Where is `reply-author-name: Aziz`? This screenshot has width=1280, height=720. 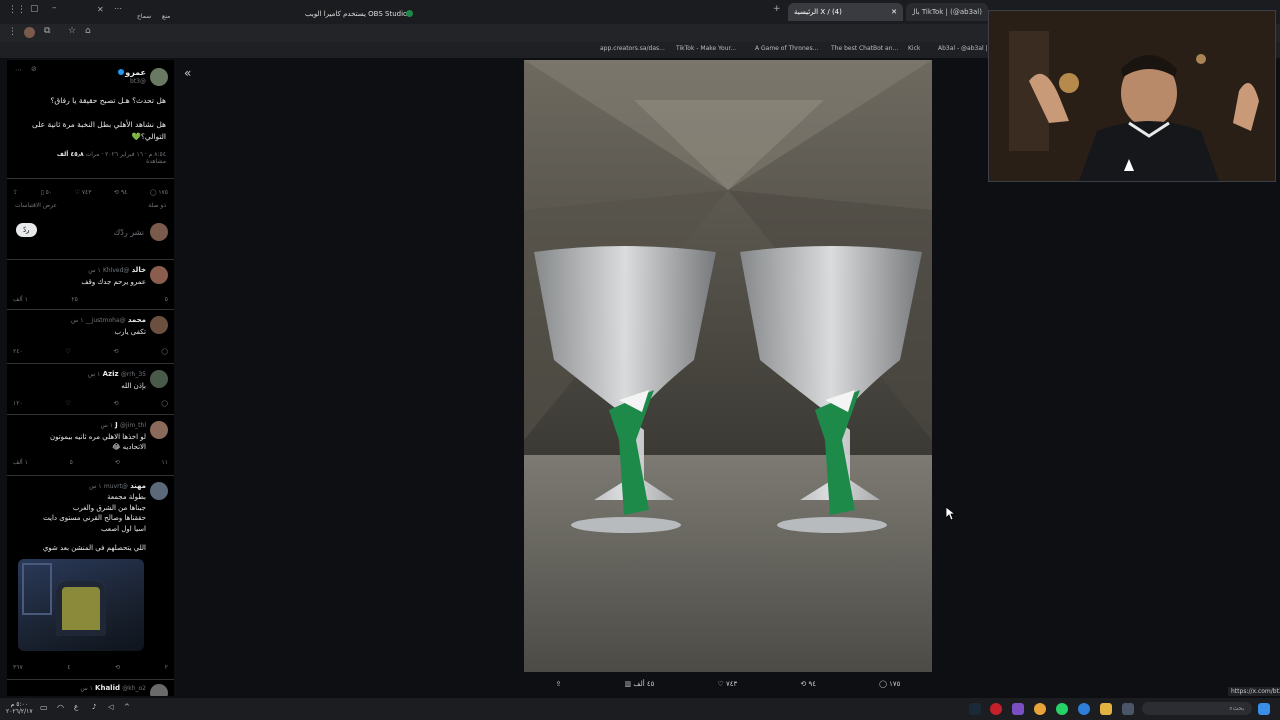 reply-author-name: Aziz is located at coordinates (111, 374).